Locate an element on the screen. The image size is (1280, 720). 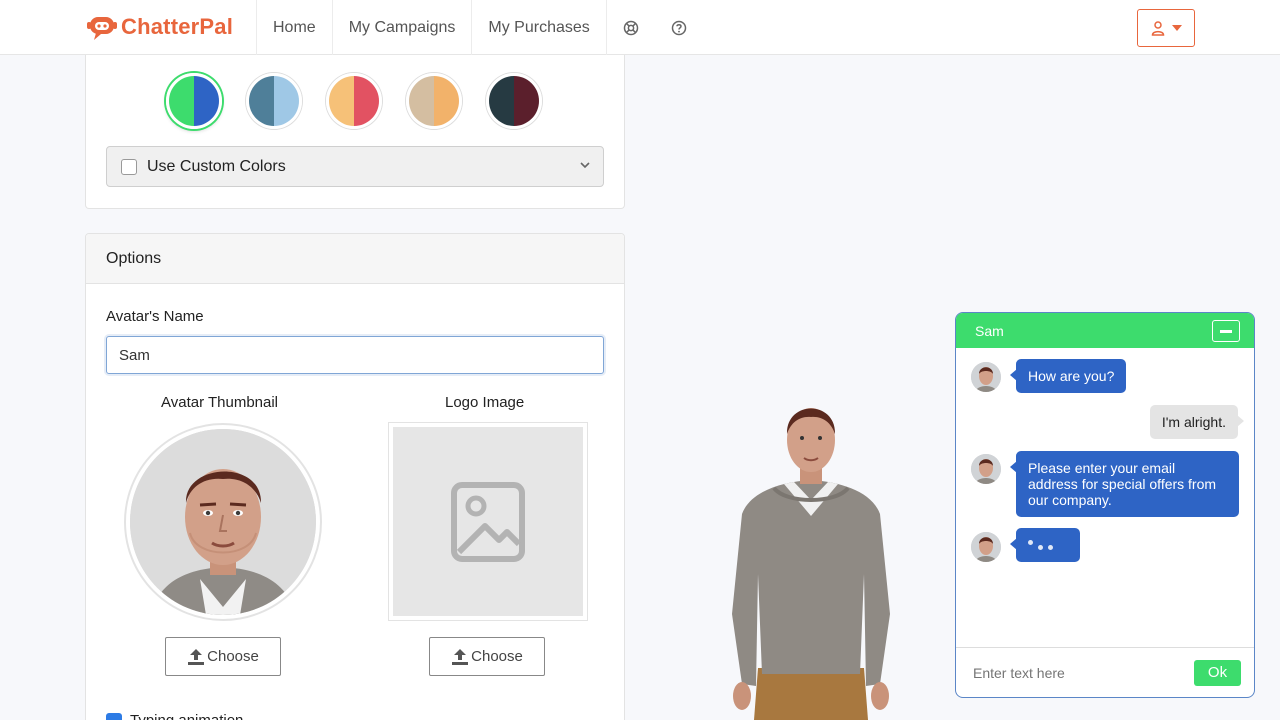
avatar-name-input is located at coordinates (355, 355).